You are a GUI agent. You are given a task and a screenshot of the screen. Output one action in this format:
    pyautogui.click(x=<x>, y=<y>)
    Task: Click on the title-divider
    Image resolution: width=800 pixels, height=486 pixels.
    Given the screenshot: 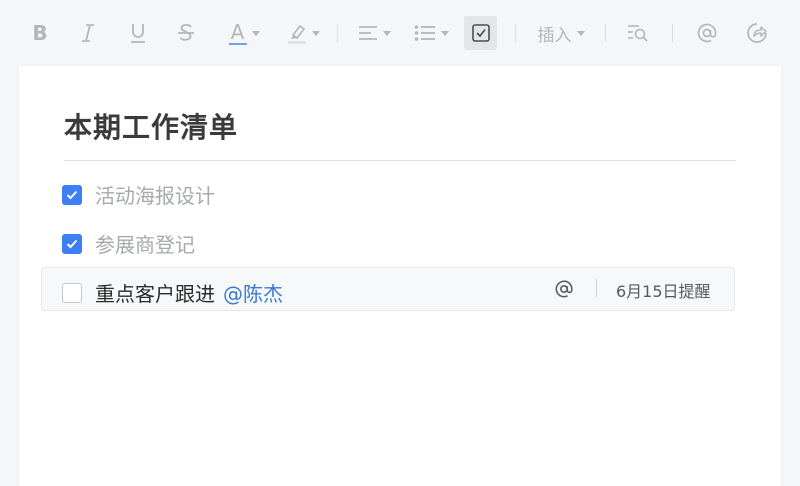 What is the action you would take?
    pyautogui.click(x=400, y=160)
    